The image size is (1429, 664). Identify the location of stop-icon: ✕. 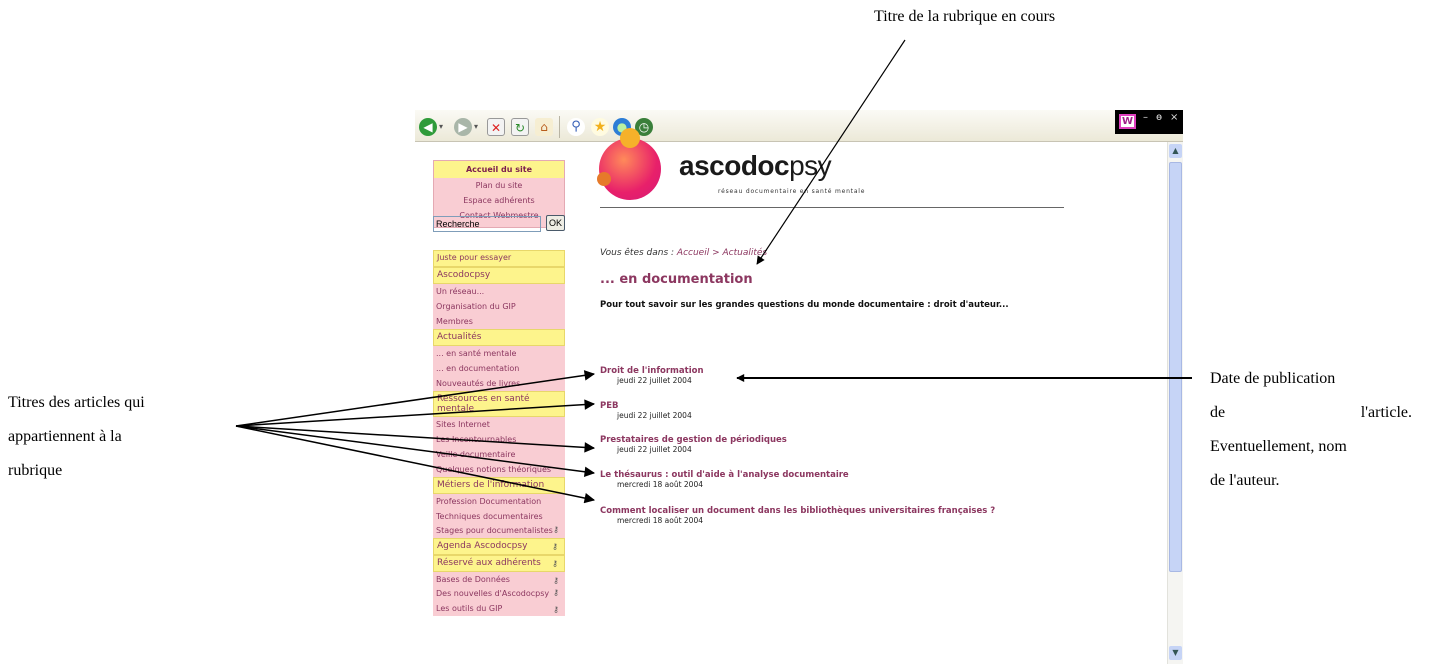
(496, 127).